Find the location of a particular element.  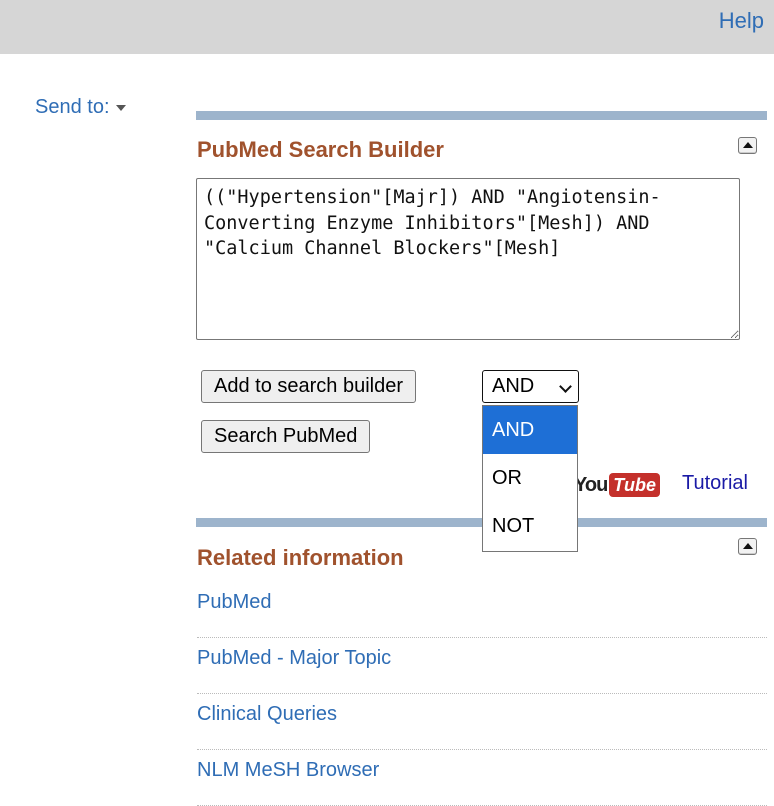

top-bar: Help is located at coordinates (387, 27).